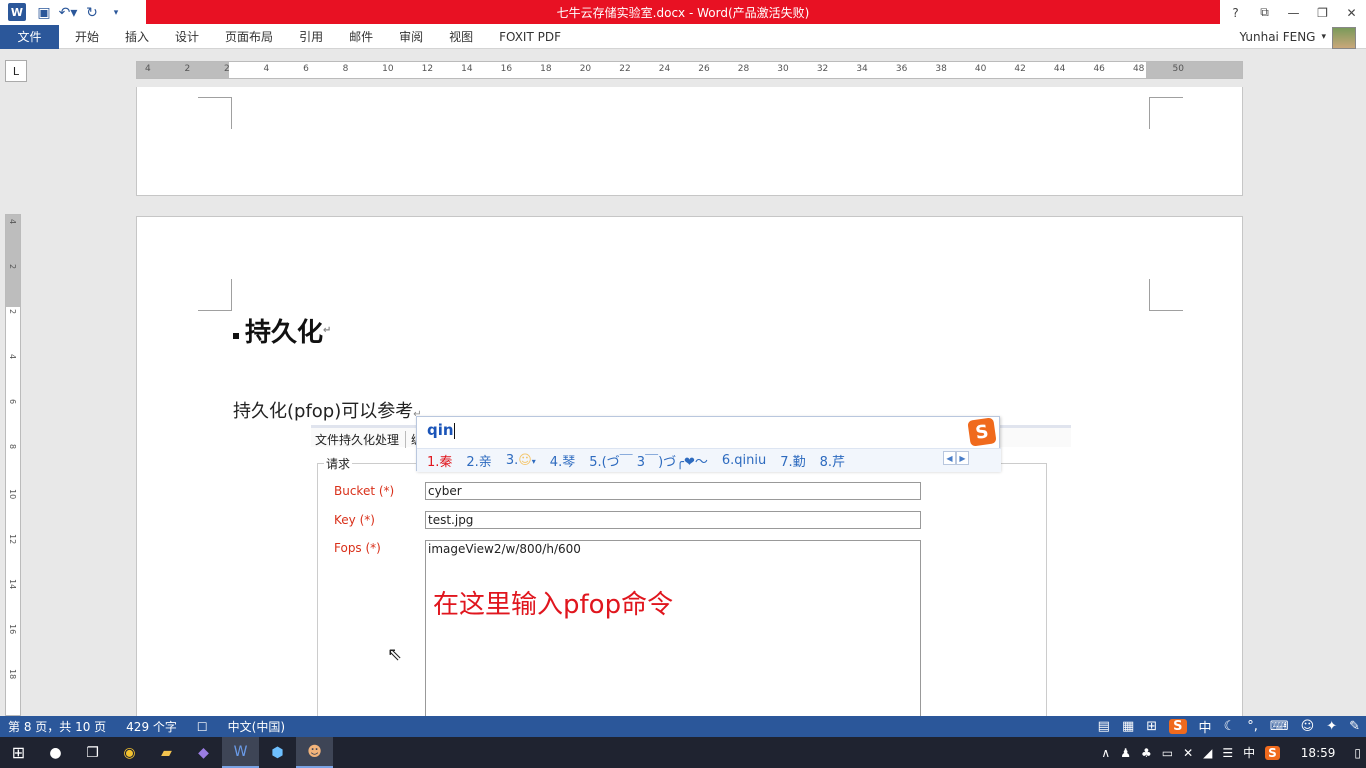 Image resolution: width=1366 pixels, height=768 pixels. Describe the element at coordinates (689, 141) in the screenshot. I see `page` at that location.